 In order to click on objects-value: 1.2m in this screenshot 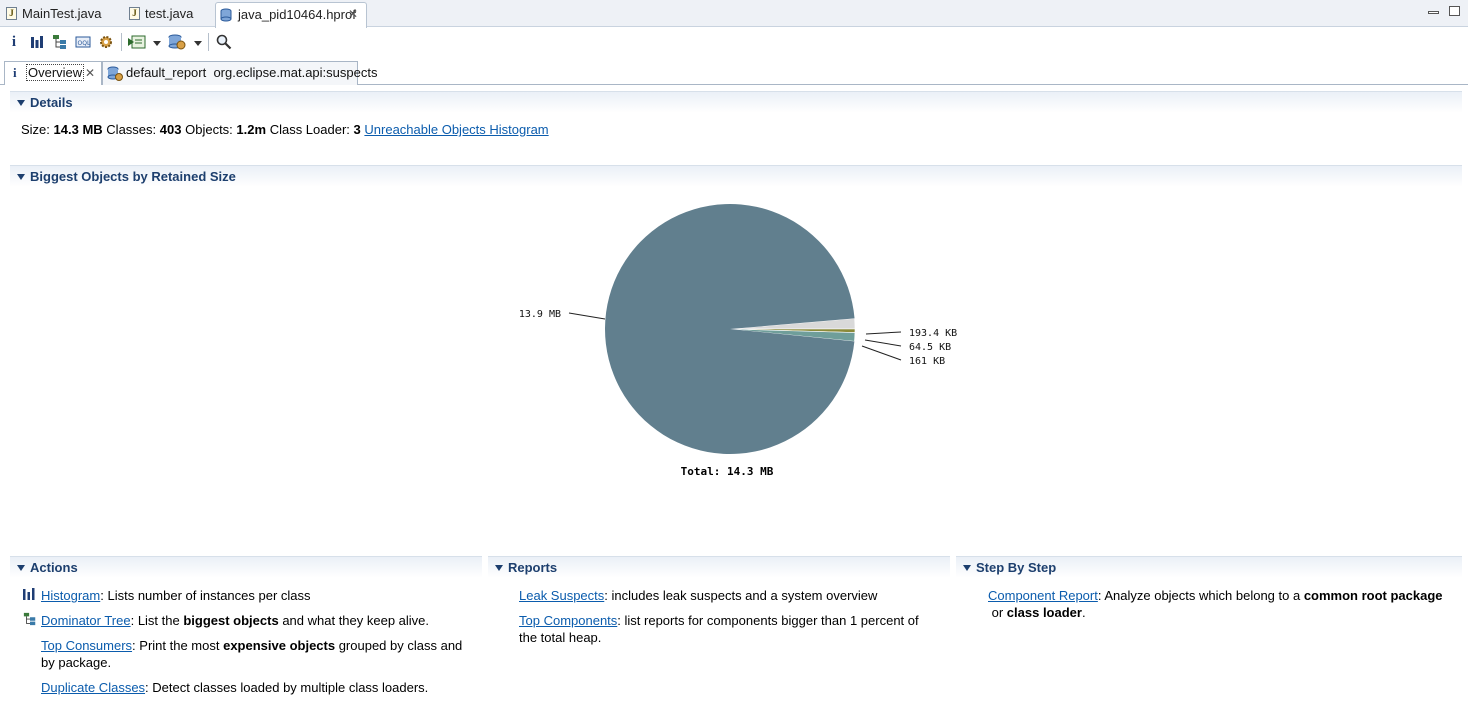, I will do `click(251, 129)`.